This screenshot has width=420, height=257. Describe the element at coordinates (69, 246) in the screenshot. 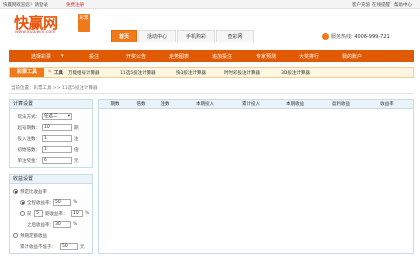

I see `min-profit-input: 50` at that location.